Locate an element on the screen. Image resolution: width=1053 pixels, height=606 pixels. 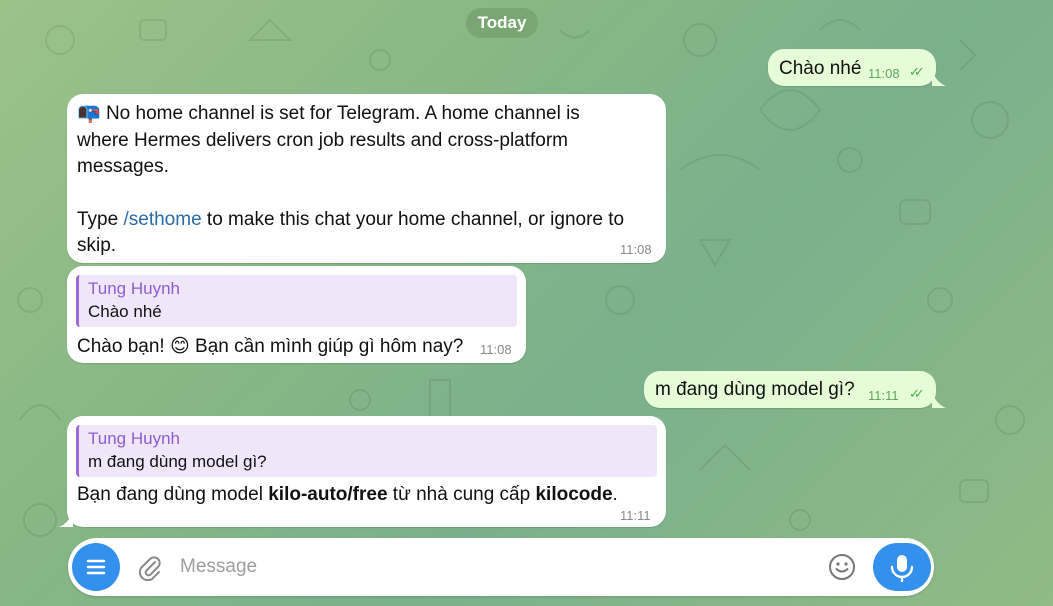
outgoing-message: m đang dùng model gì? 11:11 ✓✓ is located at coordinates (790, 389).